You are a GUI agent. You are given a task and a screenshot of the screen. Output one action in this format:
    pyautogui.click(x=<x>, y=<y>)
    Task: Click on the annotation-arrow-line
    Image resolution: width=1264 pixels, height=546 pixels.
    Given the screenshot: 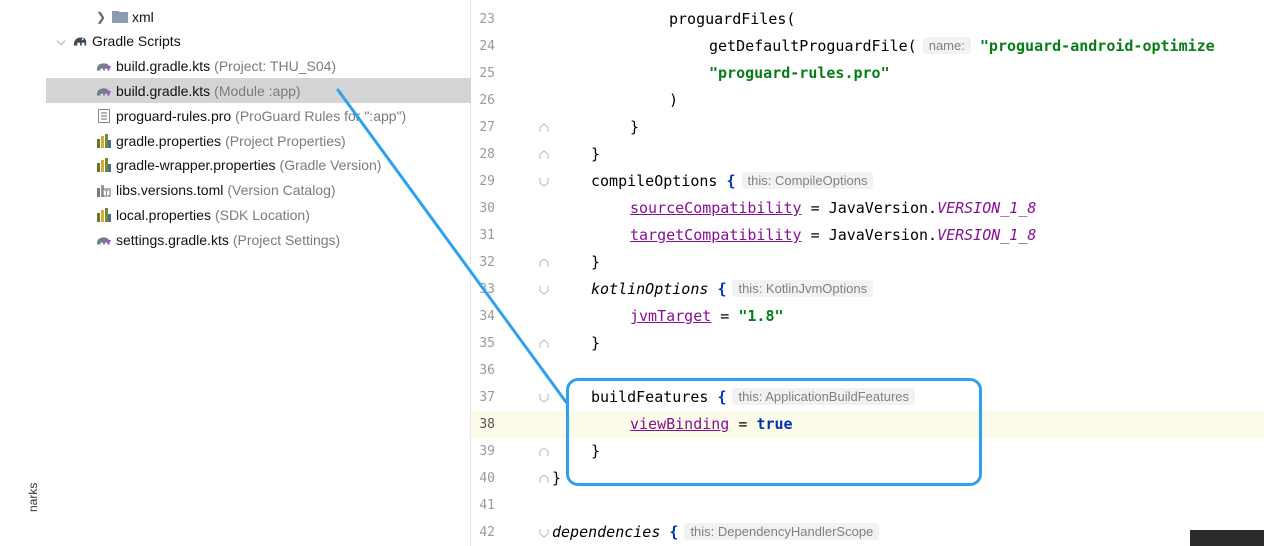 What is the action you would take?
    pyautogui.click(x=452, y=246)
    